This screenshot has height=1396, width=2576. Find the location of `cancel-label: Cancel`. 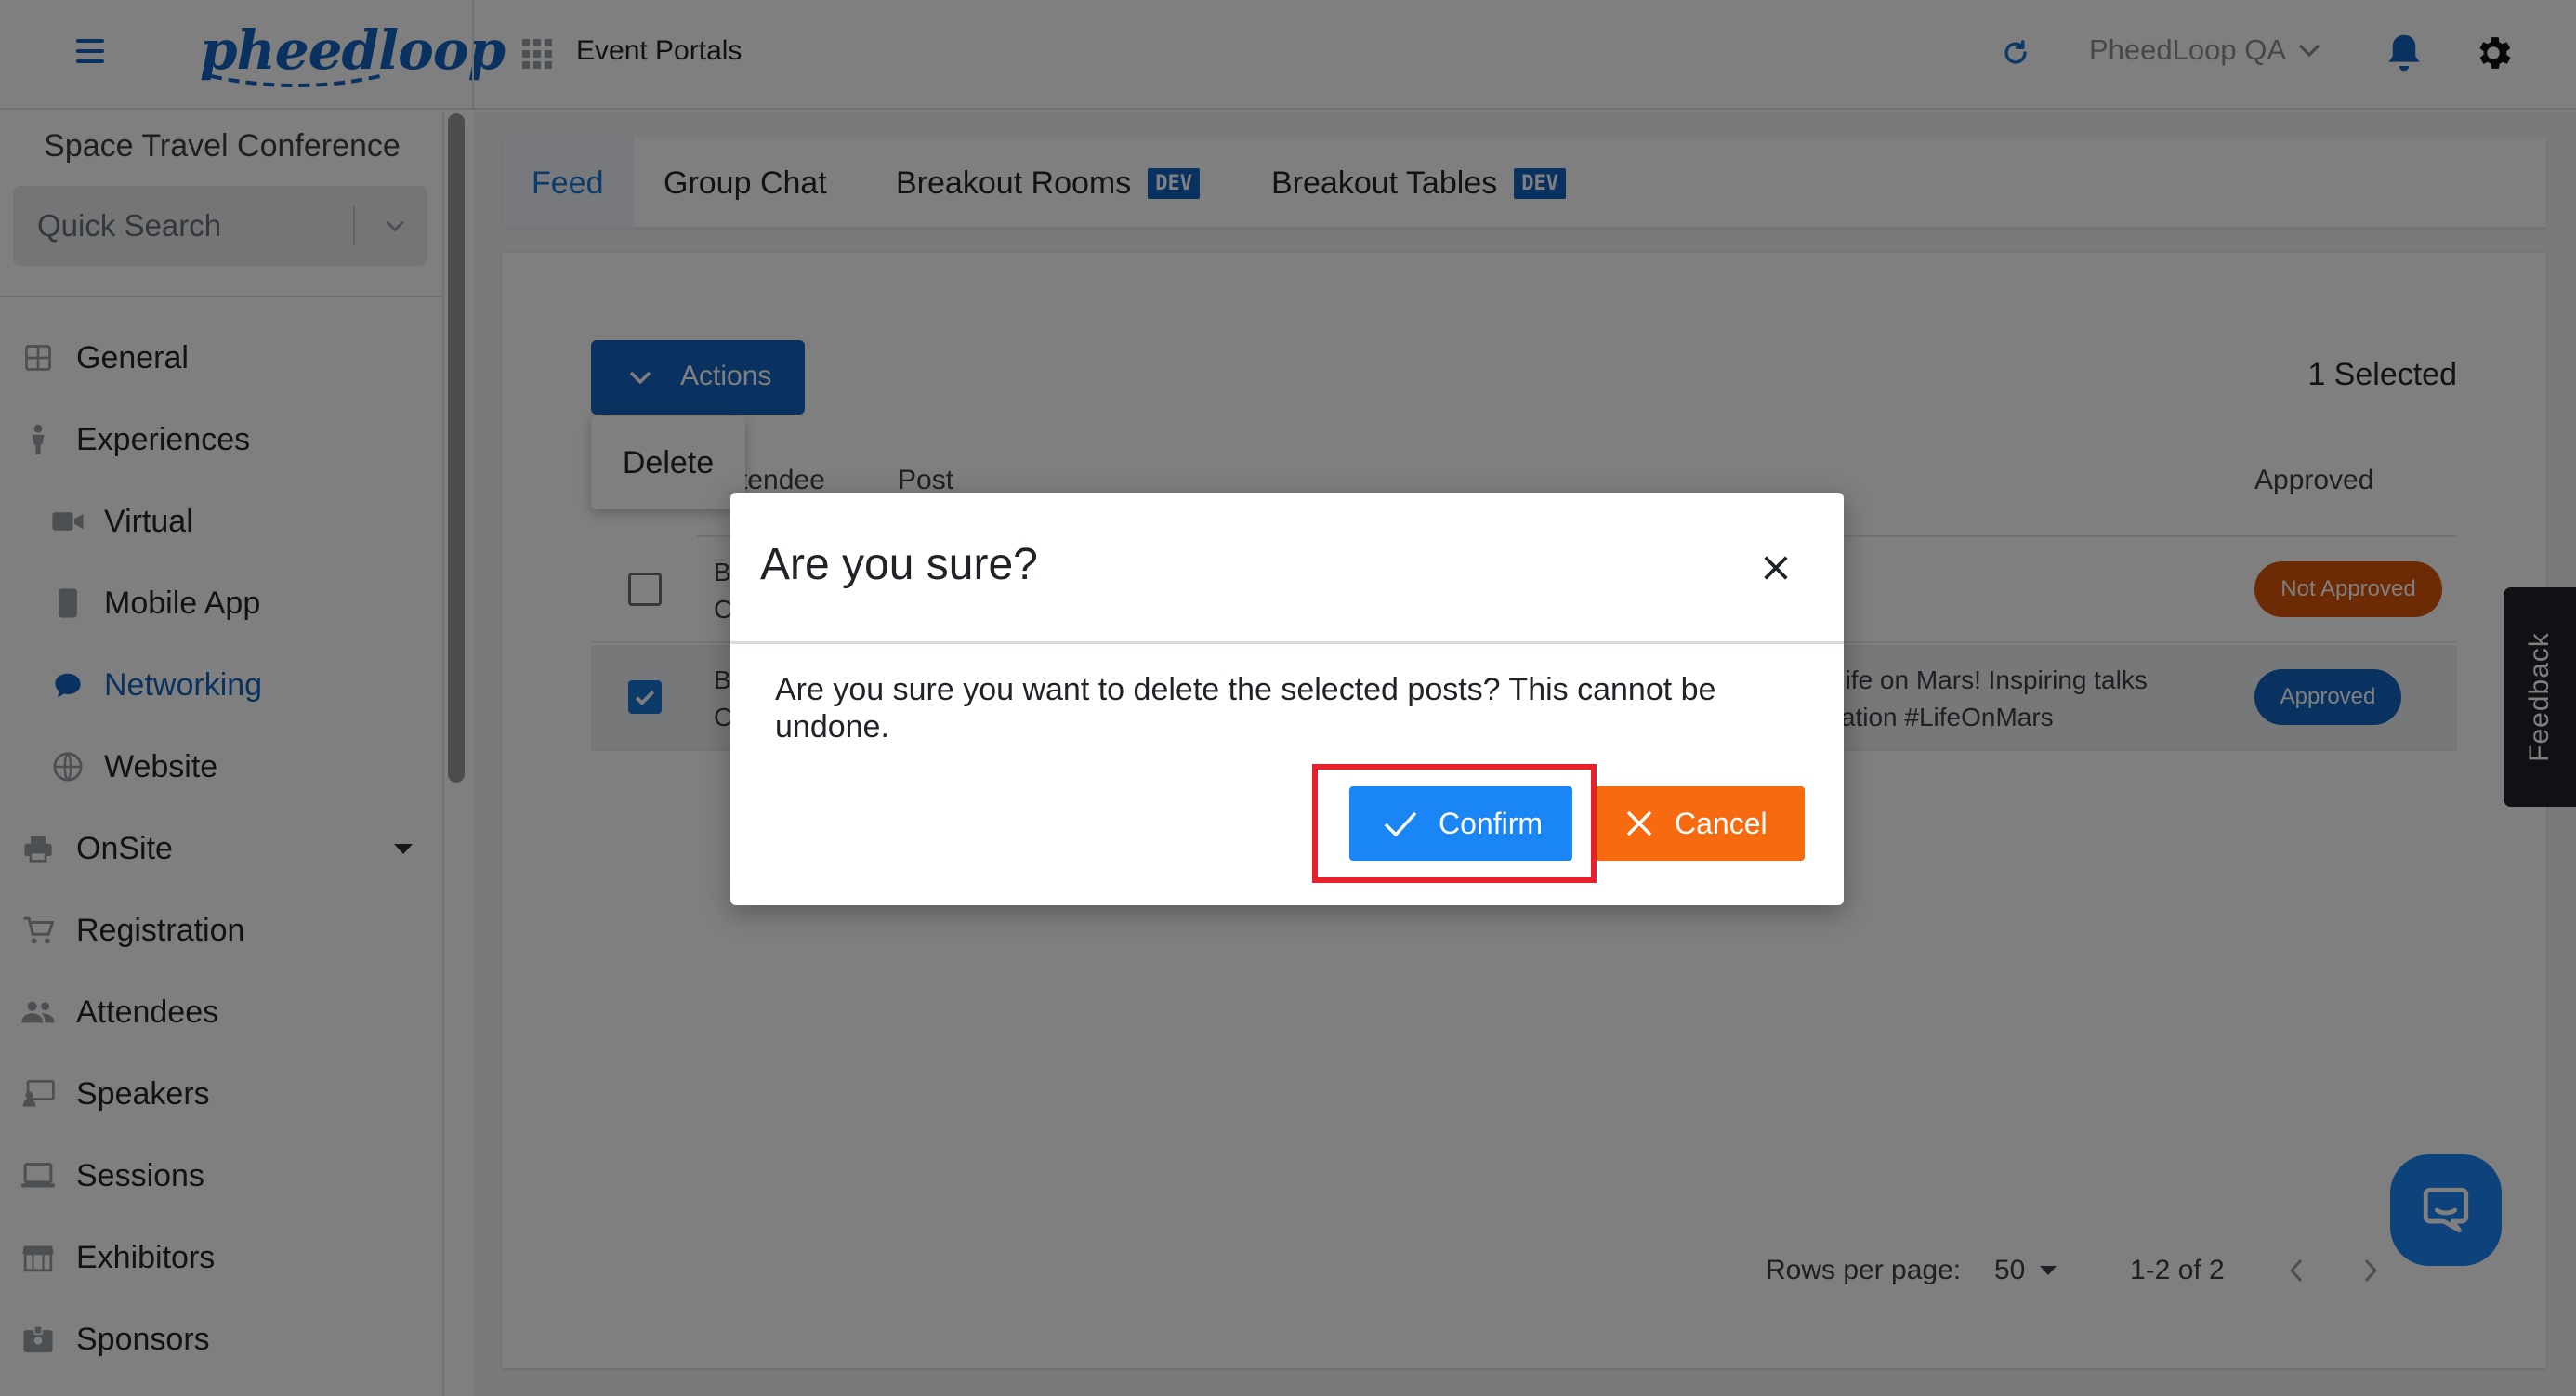

cancel-label: Cancel is located at coordinates (1721, 823).